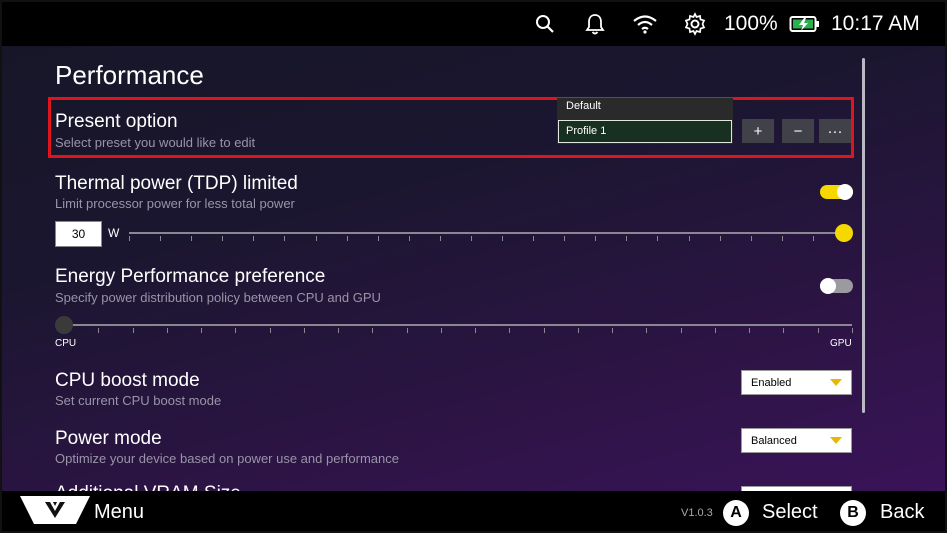 This screenshot has width=947, height=533. What do you see at coordinates (645, 131) in the screenshot?
I see `preset-option-selected: Profile 1` at bounding box center [645, 131].